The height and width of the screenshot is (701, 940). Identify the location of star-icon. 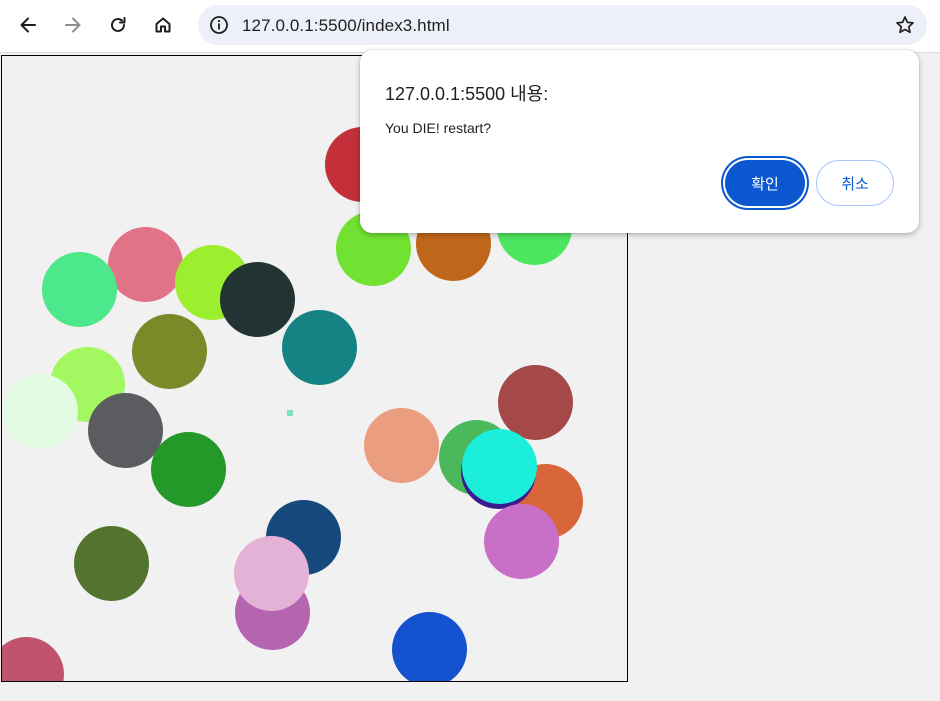
(905, 25).